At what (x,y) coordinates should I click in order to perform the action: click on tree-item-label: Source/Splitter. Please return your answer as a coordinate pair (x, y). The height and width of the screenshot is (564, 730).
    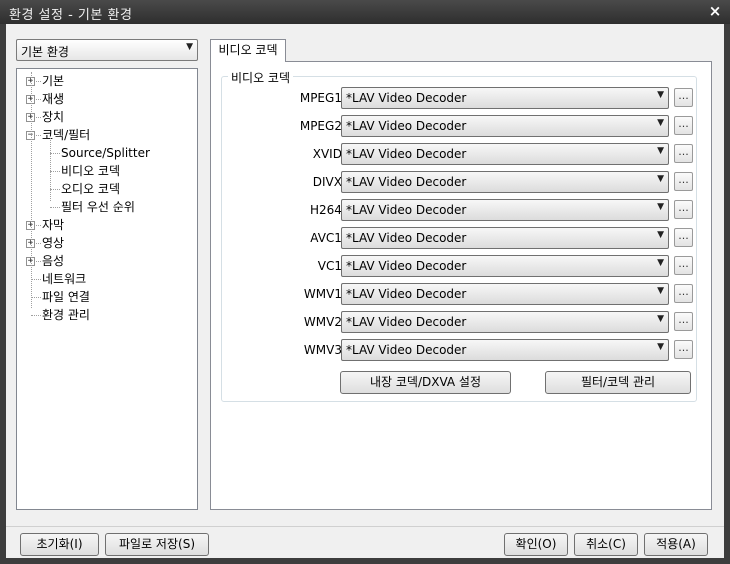
    Looking at the image, I should click on (105, 153).